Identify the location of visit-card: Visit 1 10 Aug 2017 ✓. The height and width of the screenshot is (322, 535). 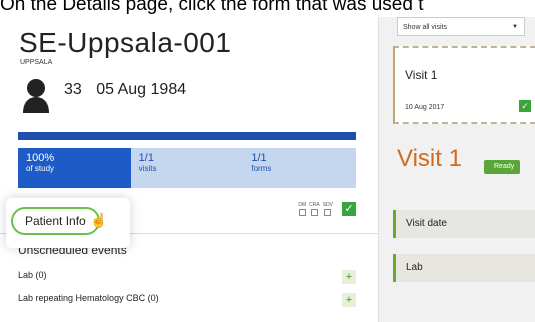
(464, 85).